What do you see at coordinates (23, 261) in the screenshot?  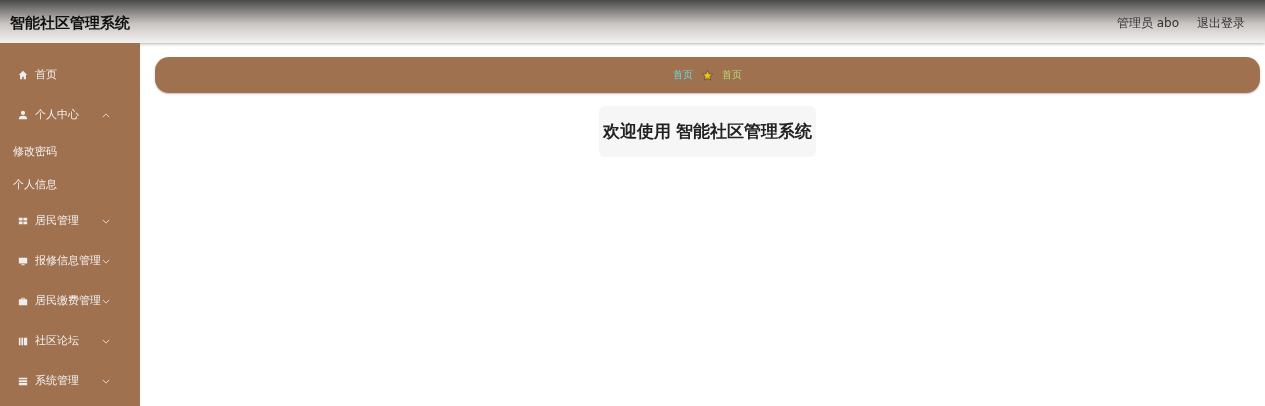 I see `monitor-icon` at bounding box center [23, 261].